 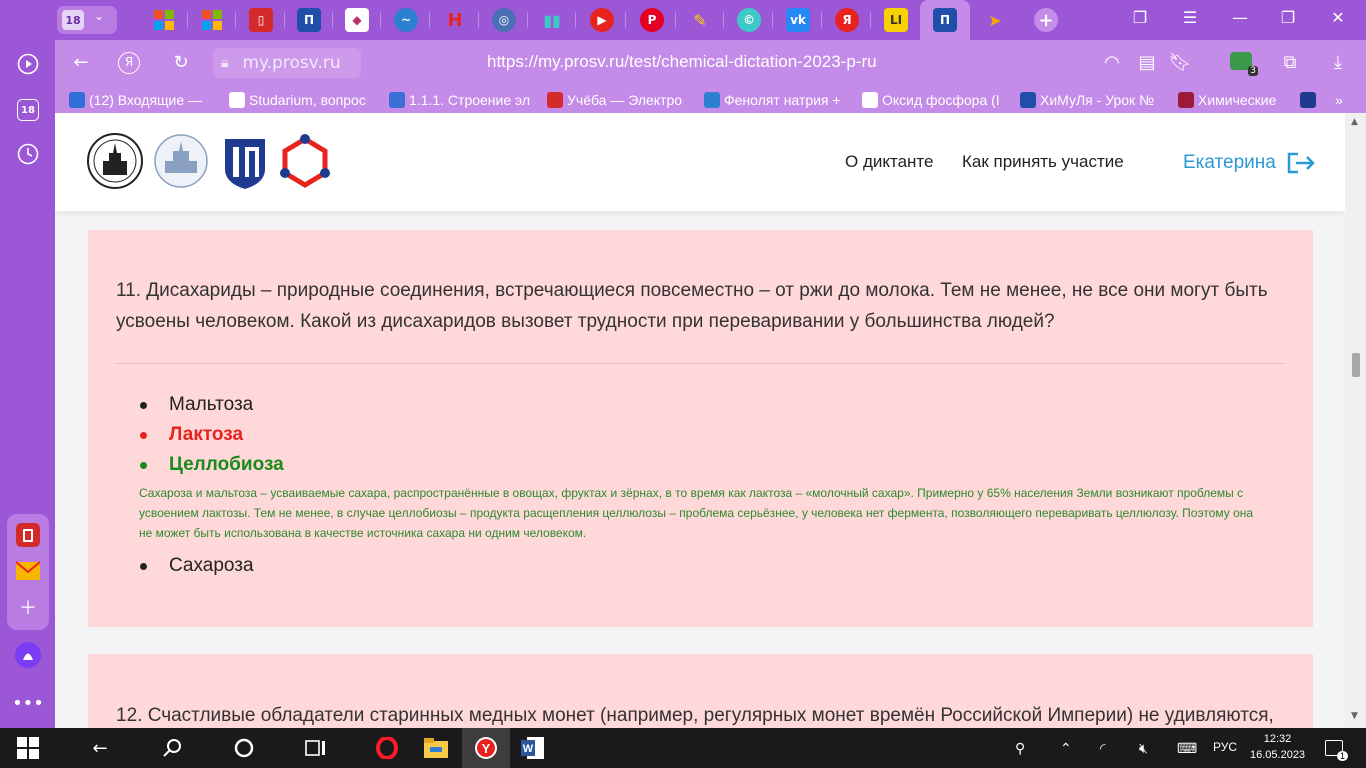 What do you see at coordinates (28, 748) in the screenshot?
I see `windows-start-icon` at bounding box center [28, 748].